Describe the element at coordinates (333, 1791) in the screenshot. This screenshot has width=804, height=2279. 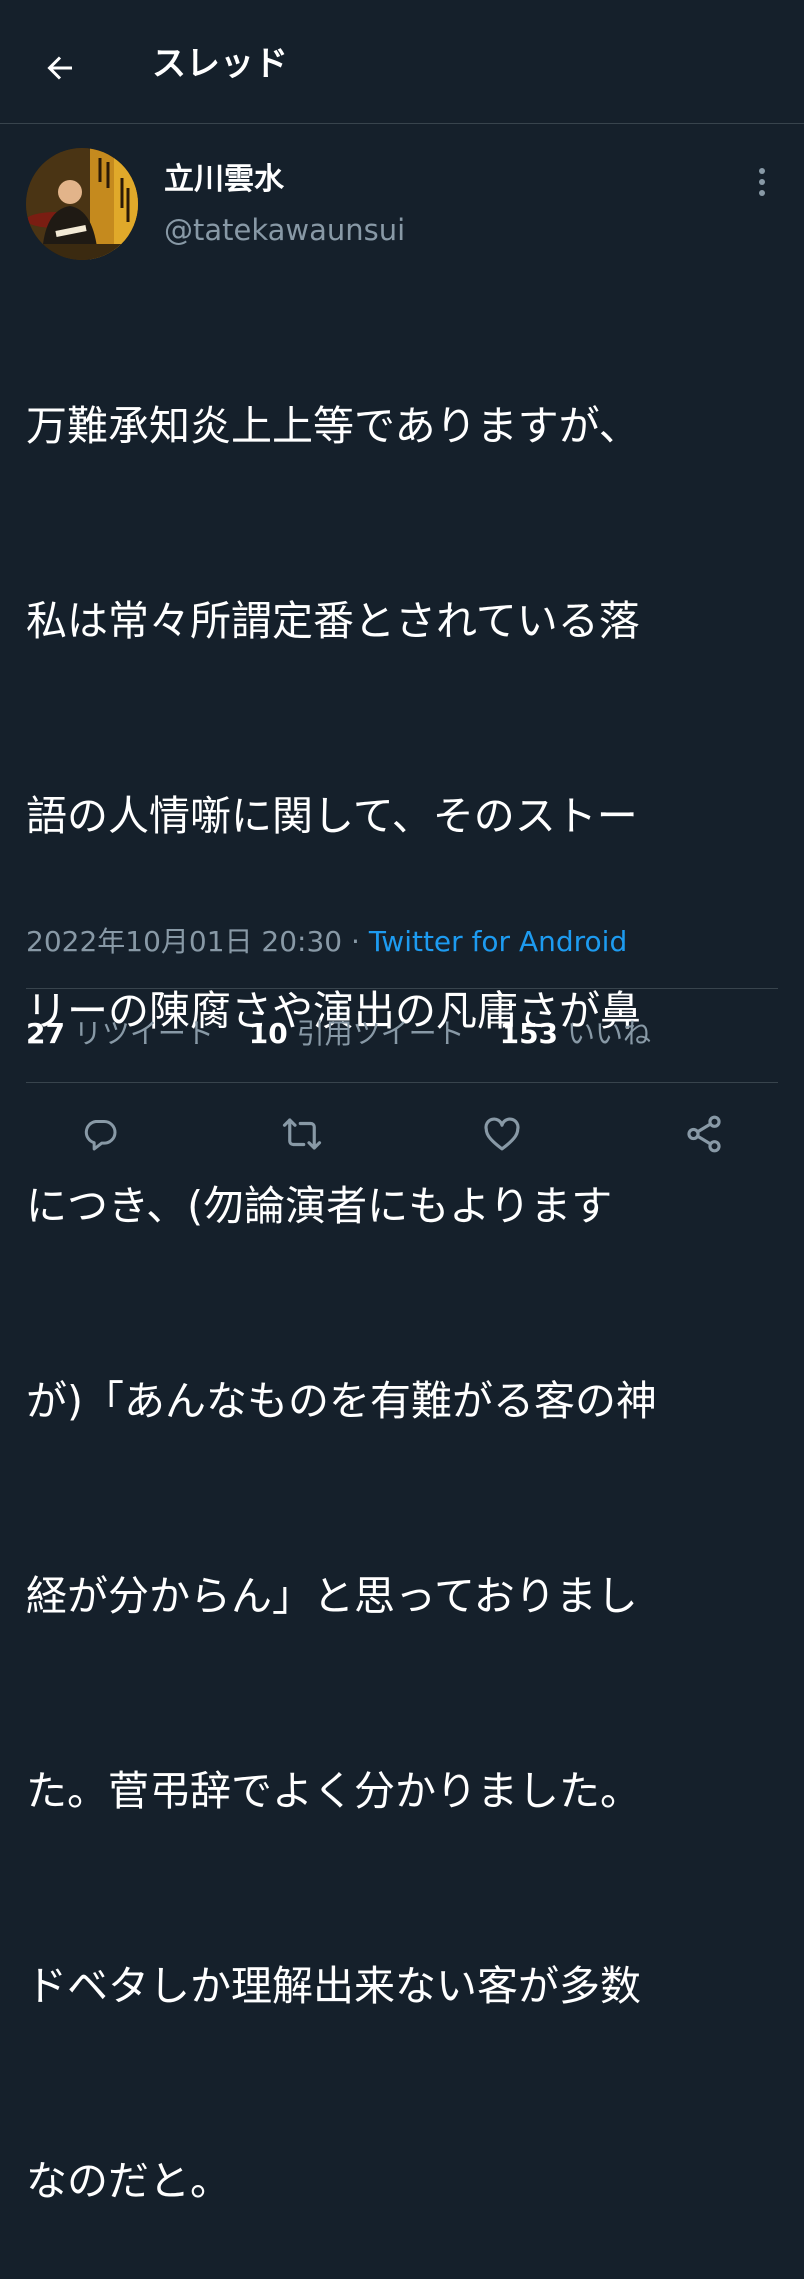
I see `tweet-line: た。菅弔辞でよく分かりました。` at that location.